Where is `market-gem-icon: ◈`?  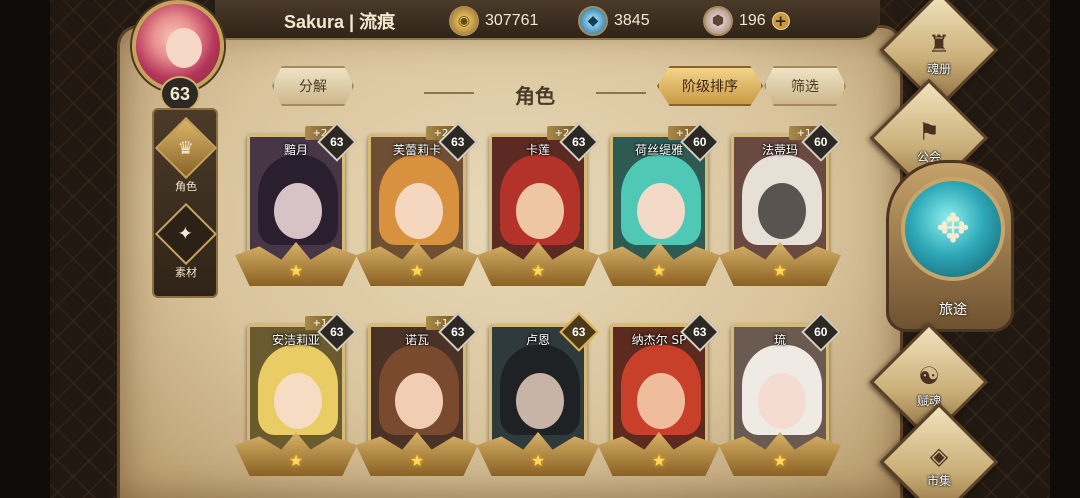 market-gem-icon: ◈ is located at coordinates (939, 455).